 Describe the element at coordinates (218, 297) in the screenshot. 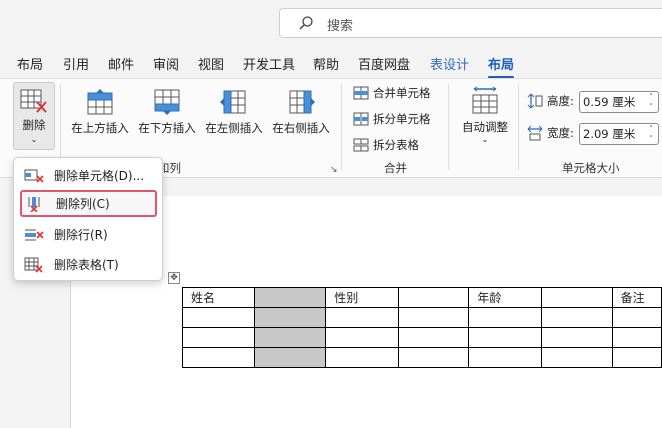

I see `table-cell: 姓名` at that location.